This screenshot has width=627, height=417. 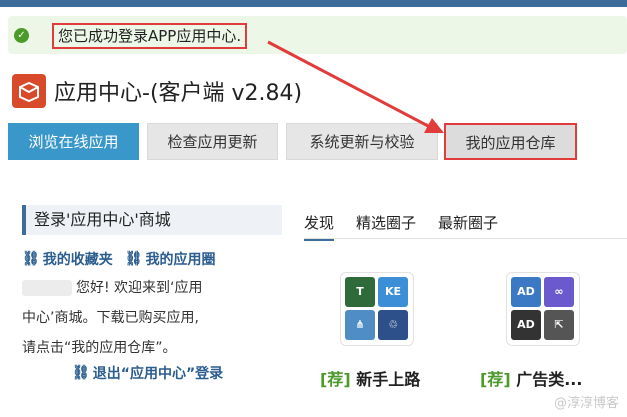 I want to click on tab-system-update: 系统更新与校验, so click(x=362, y=141).